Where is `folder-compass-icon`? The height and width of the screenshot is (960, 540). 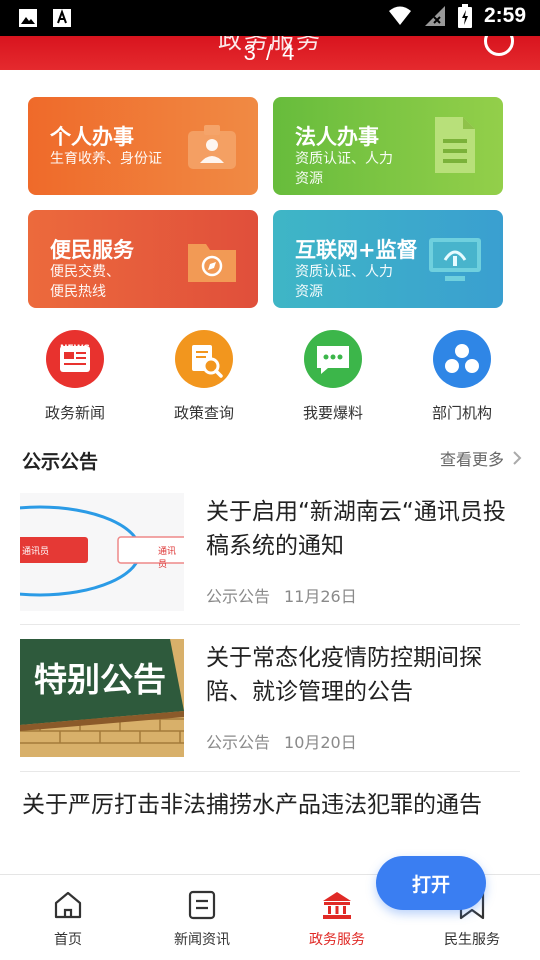
folder-compass-icon is located at coordinates (212, 263).